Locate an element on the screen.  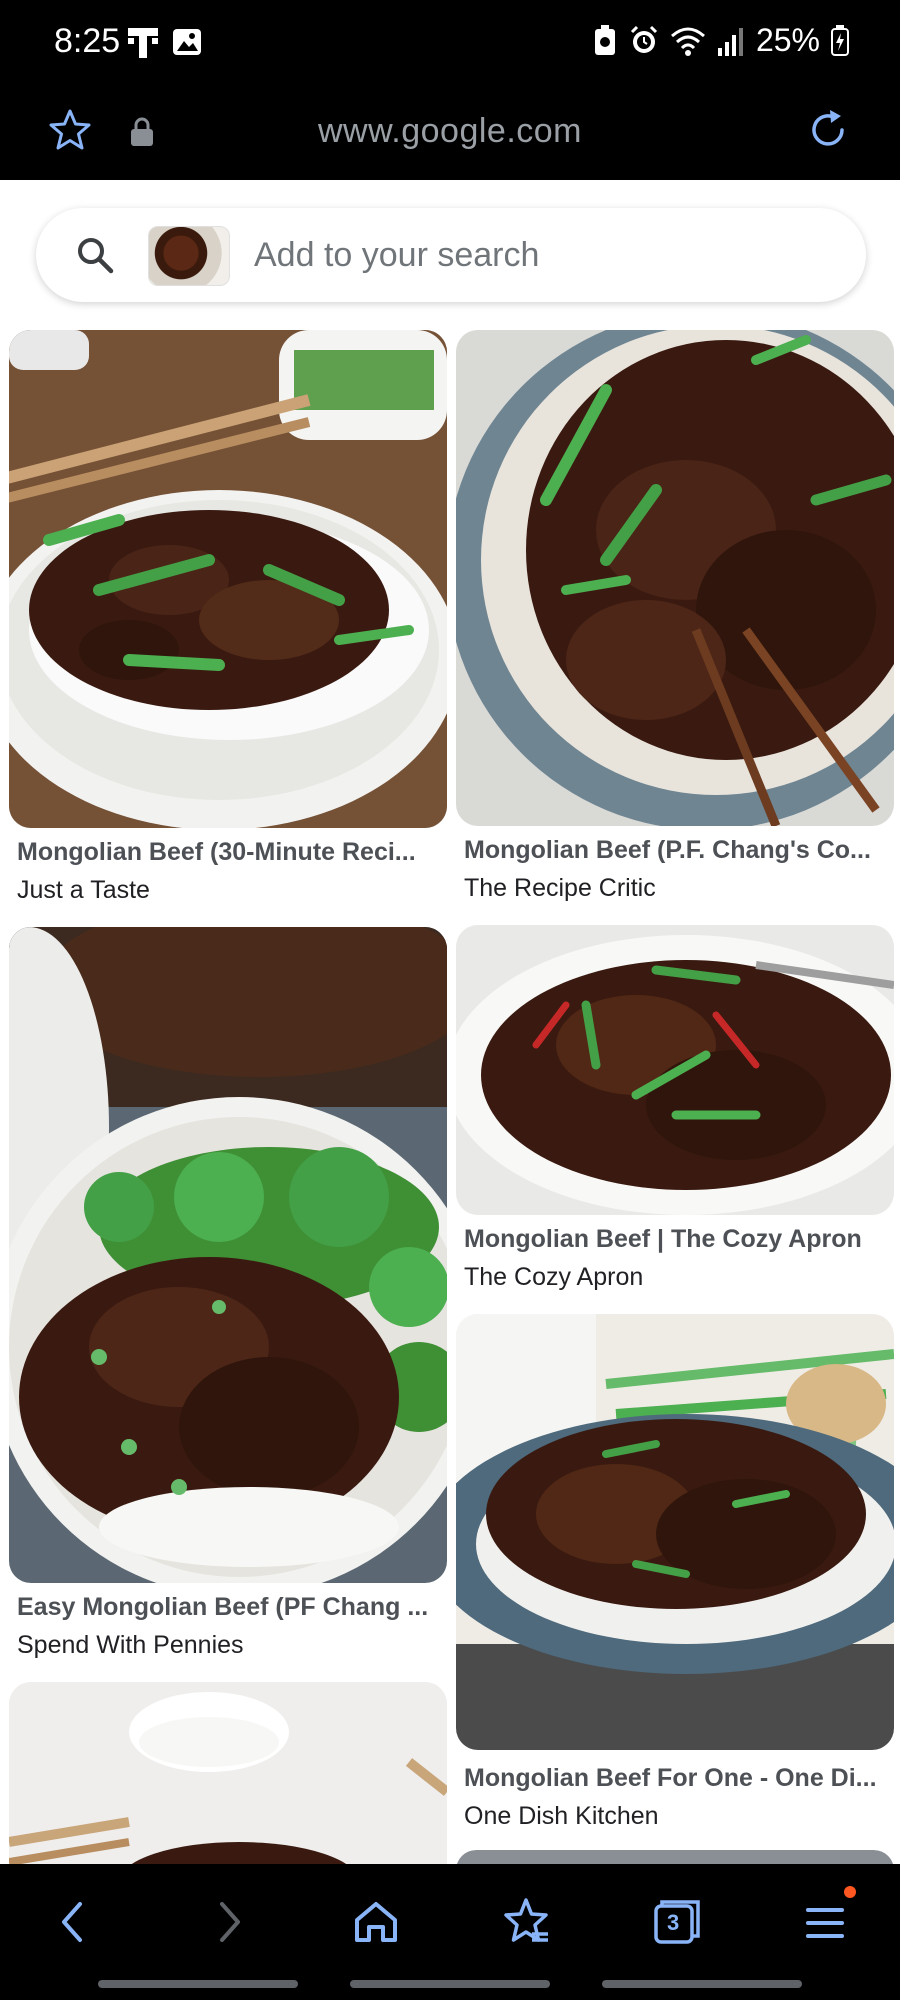
signal-icon is located at coordinates (730, 41).